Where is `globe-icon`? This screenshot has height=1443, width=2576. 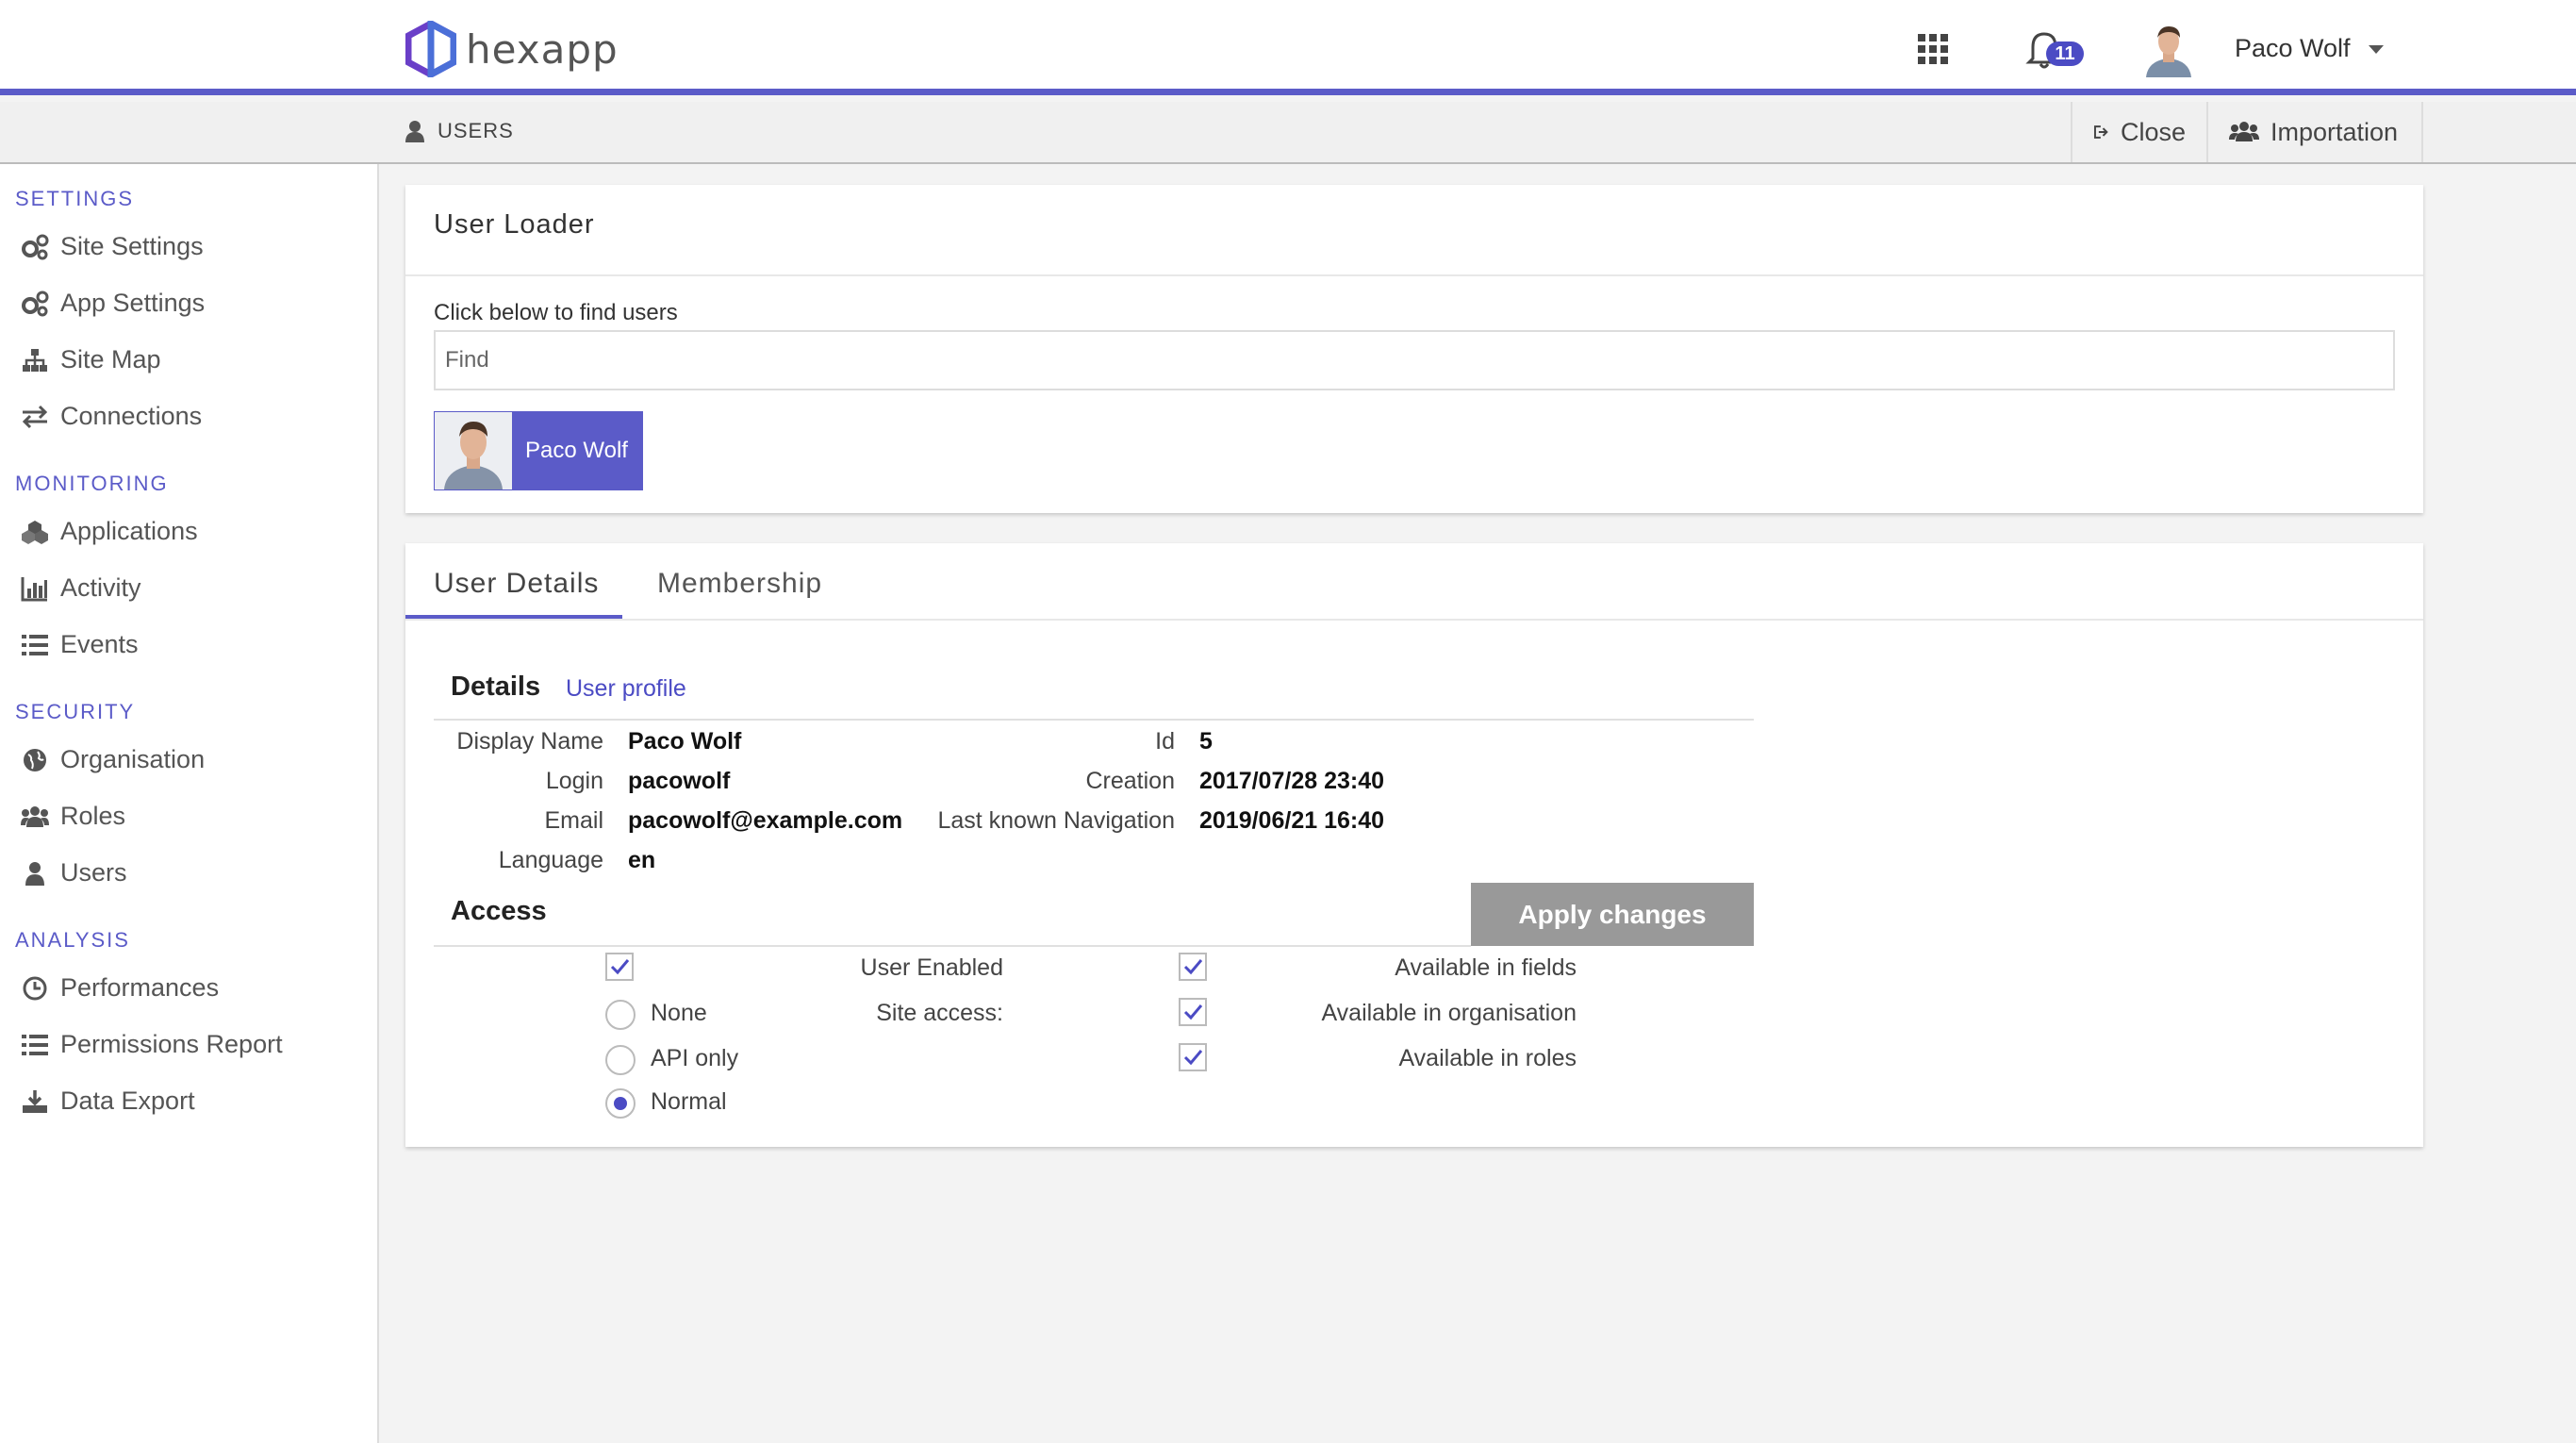
globe-icon is located at coordinates (35, 759).